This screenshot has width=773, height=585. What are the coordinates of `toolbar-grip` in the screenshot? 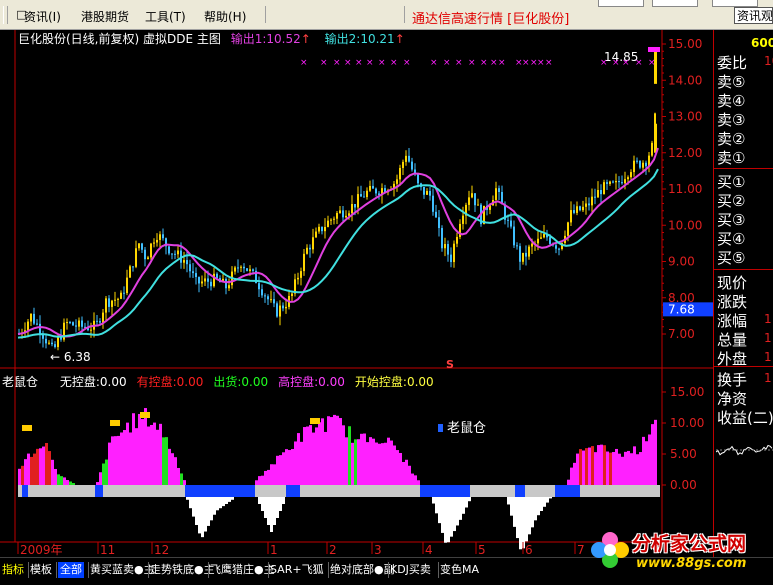 It's located at (5, 15).